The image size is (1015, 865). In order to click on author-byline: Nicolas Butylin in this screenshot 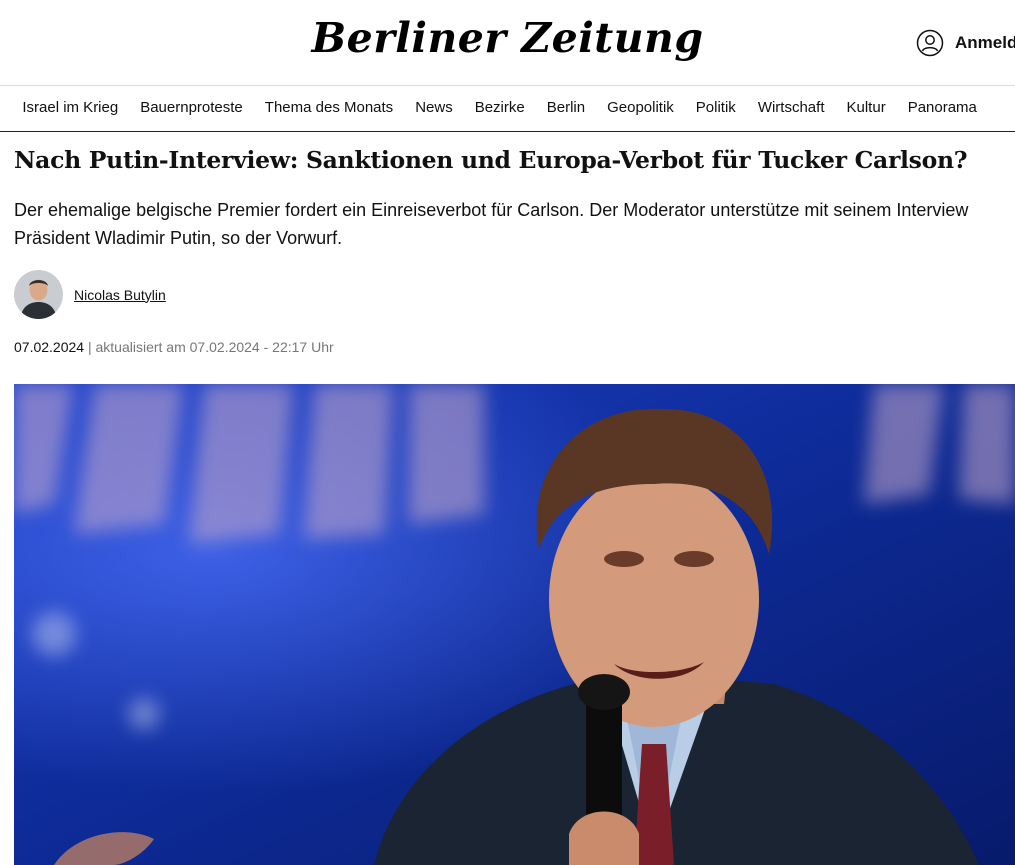, I will do `click(90, 294)`.